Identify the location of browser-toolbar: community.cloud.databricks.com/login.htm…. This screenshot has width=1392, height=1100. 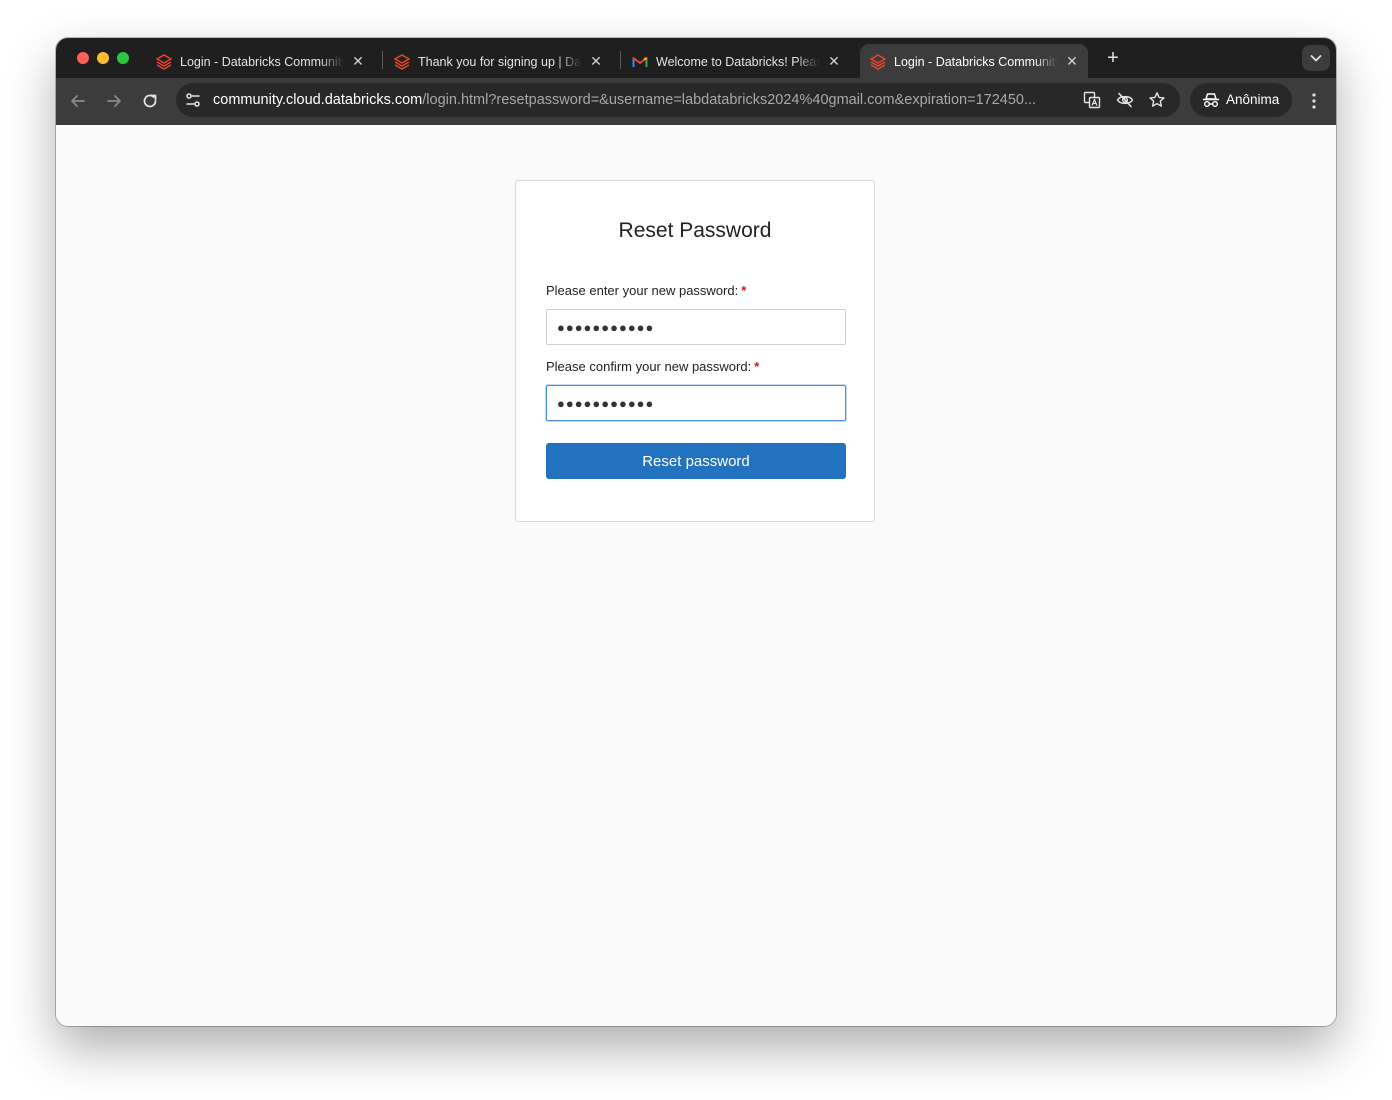
(696, 101).